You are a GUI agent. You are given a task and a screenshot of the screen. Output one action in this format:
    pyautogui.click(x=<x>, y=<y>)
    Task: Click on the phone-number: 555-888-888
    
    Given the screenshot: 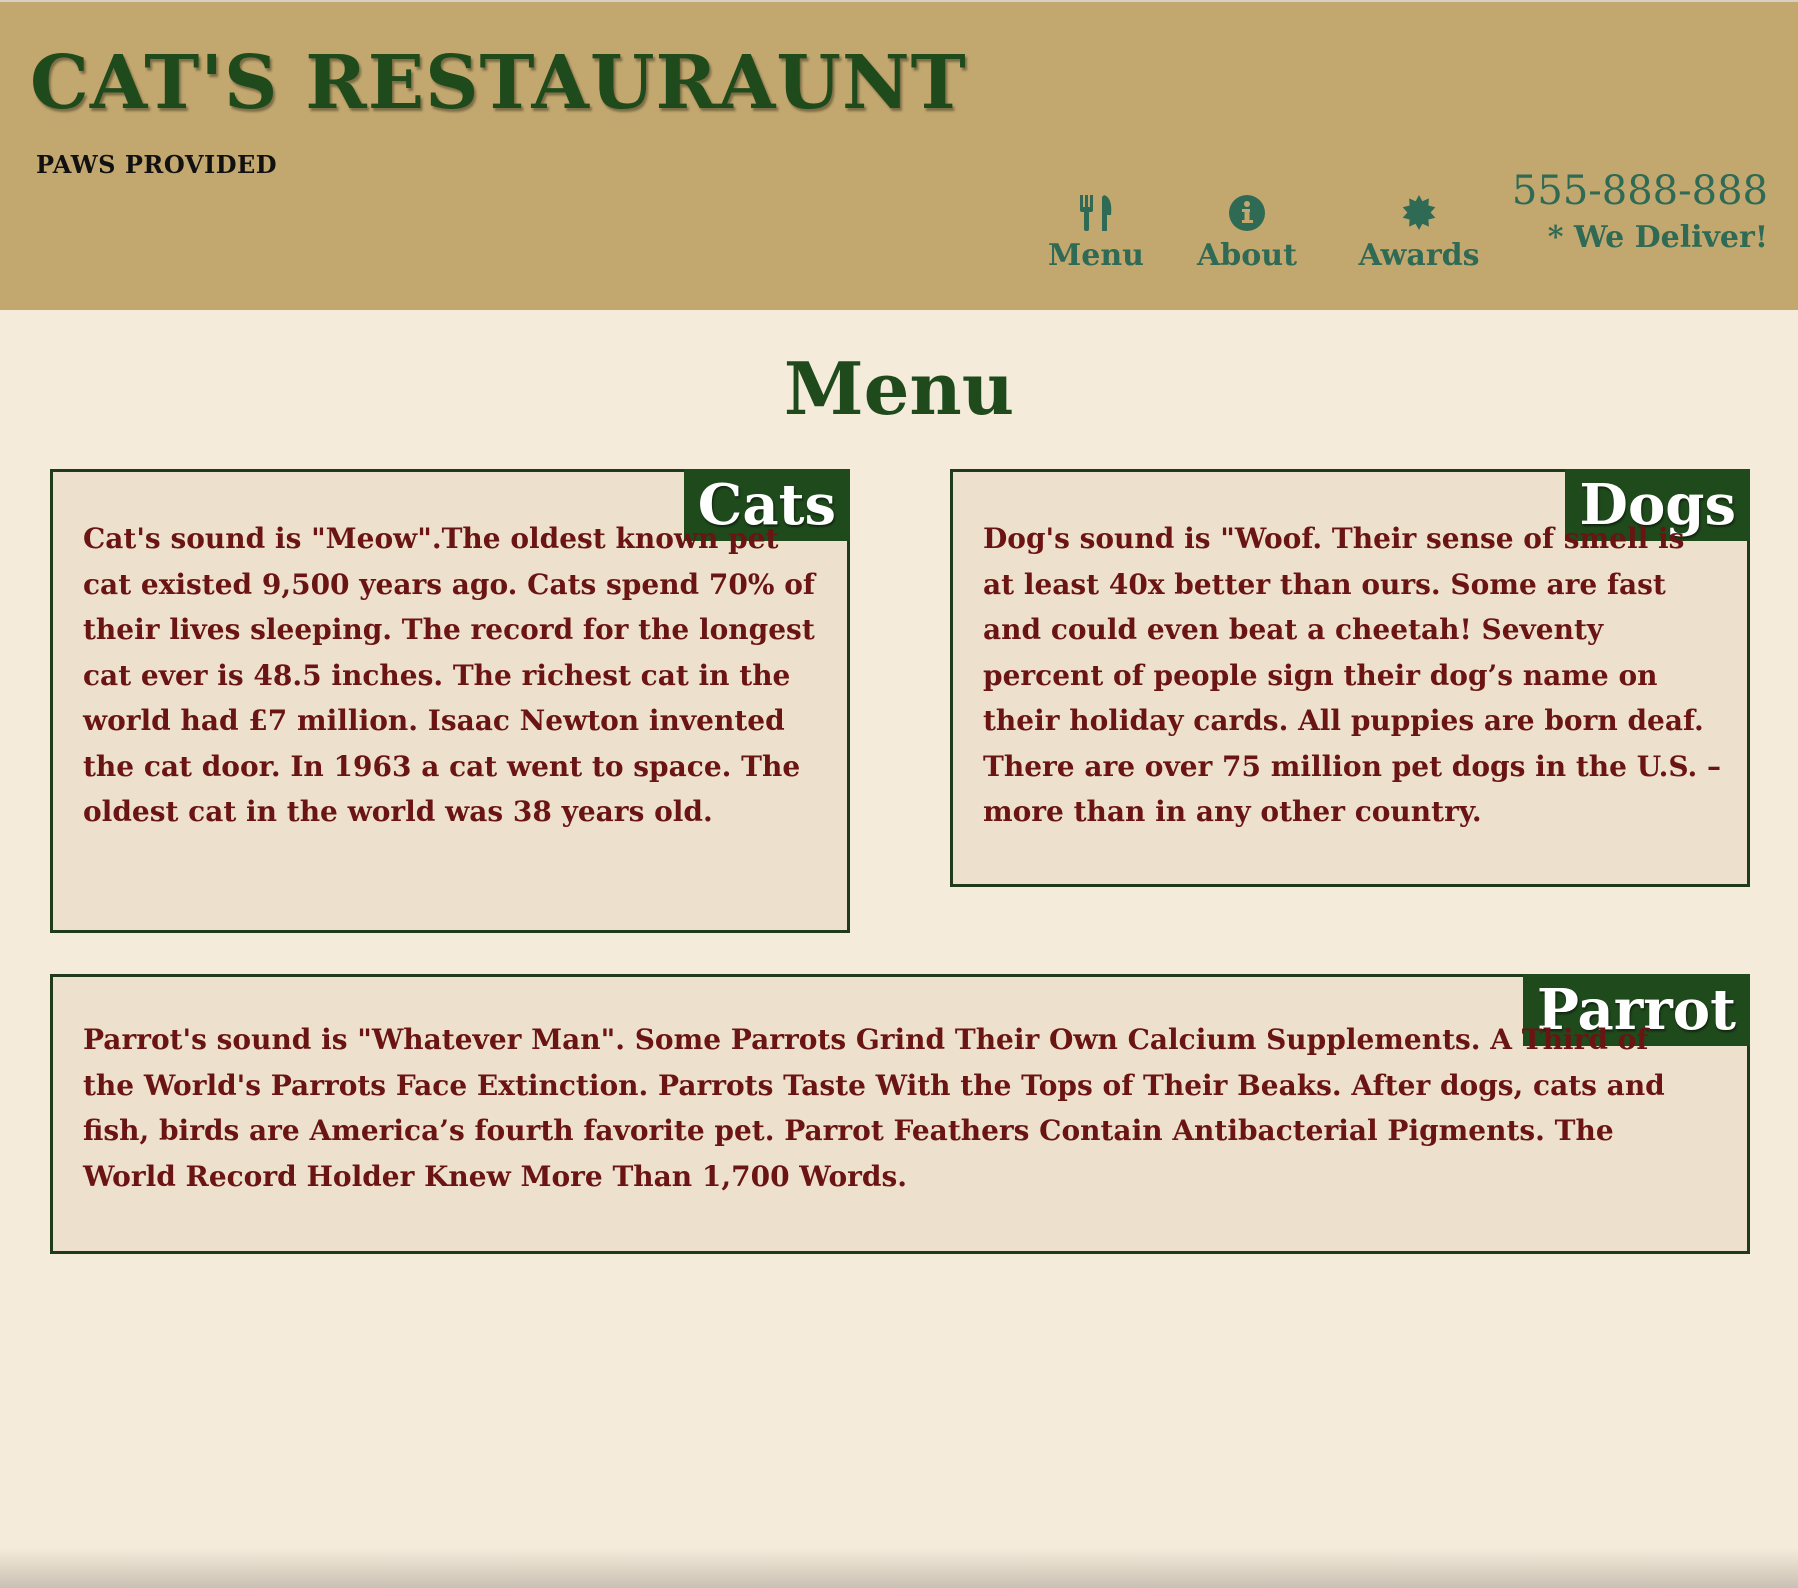 What is the action you would take?
    pyautogui.click(x=1640, y=191)
    